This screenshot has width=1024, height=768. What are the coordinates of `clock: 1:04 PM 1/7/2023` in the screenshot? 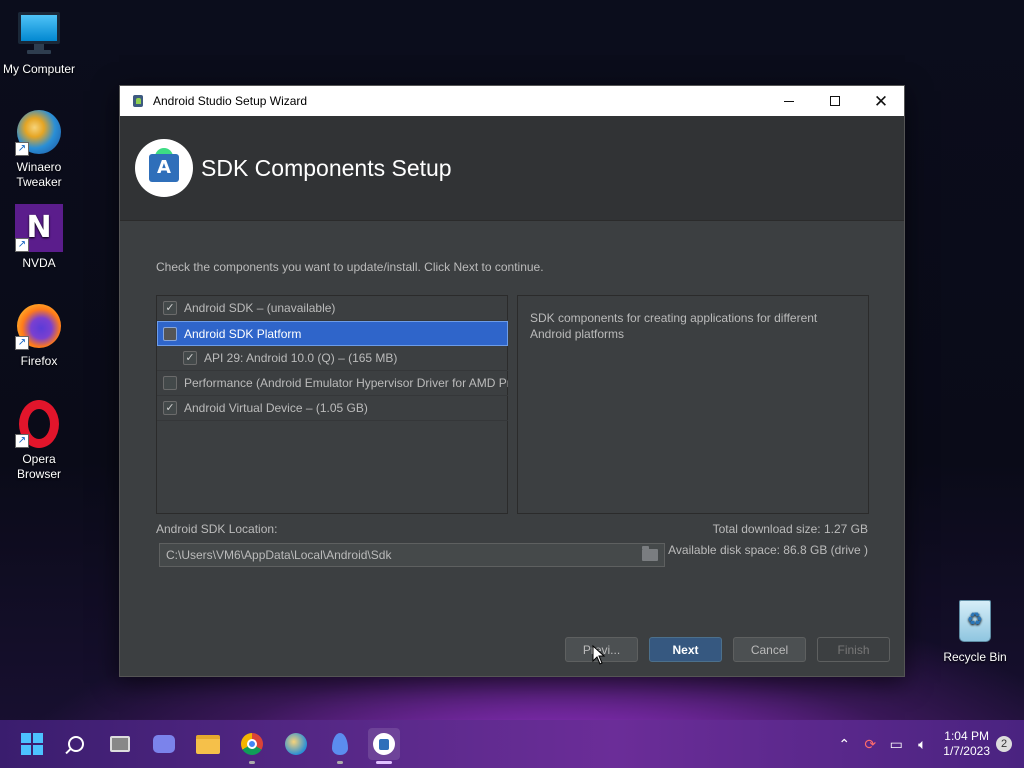 It's located at (966, 744).